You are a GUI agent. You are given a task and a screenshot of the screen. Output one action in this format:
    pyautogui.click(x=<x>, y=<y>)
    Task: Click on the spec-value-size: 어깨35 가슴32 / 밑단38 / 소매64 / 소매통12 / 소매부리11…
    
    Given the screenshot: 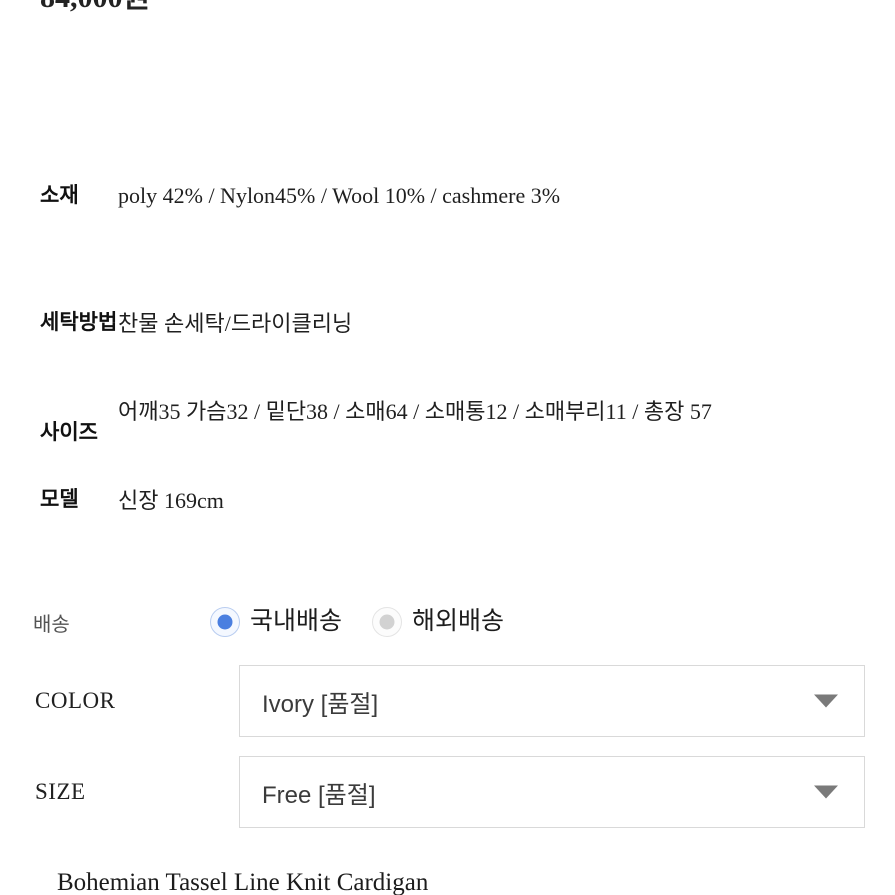 What is the action you would take?
    pyautogui.click(x=415, y=411)
    